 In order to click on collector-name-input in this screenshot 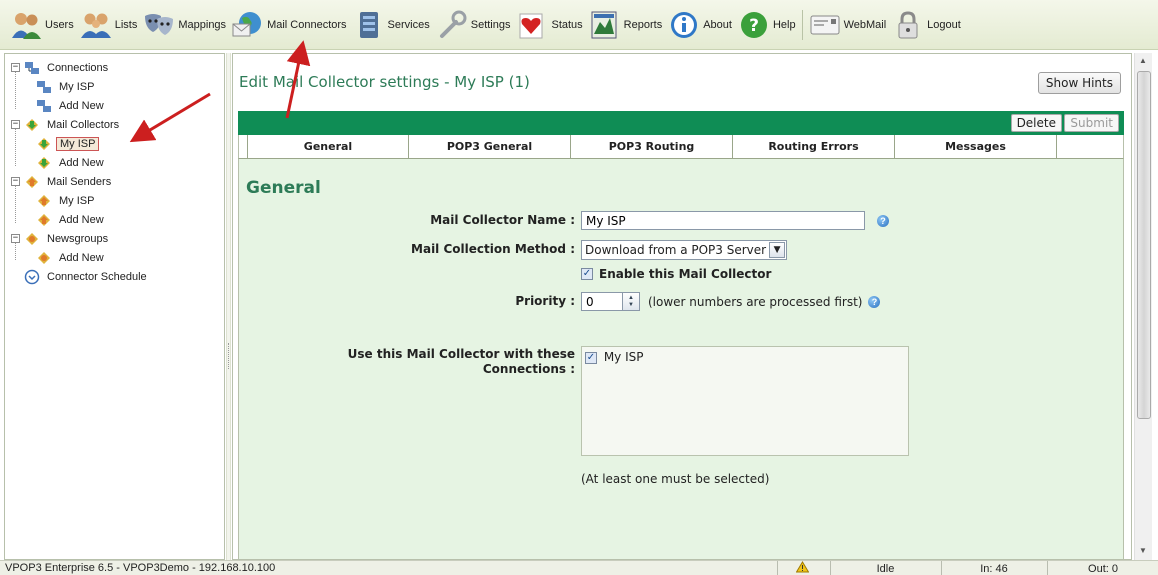, I will do `click(723, 220)`.